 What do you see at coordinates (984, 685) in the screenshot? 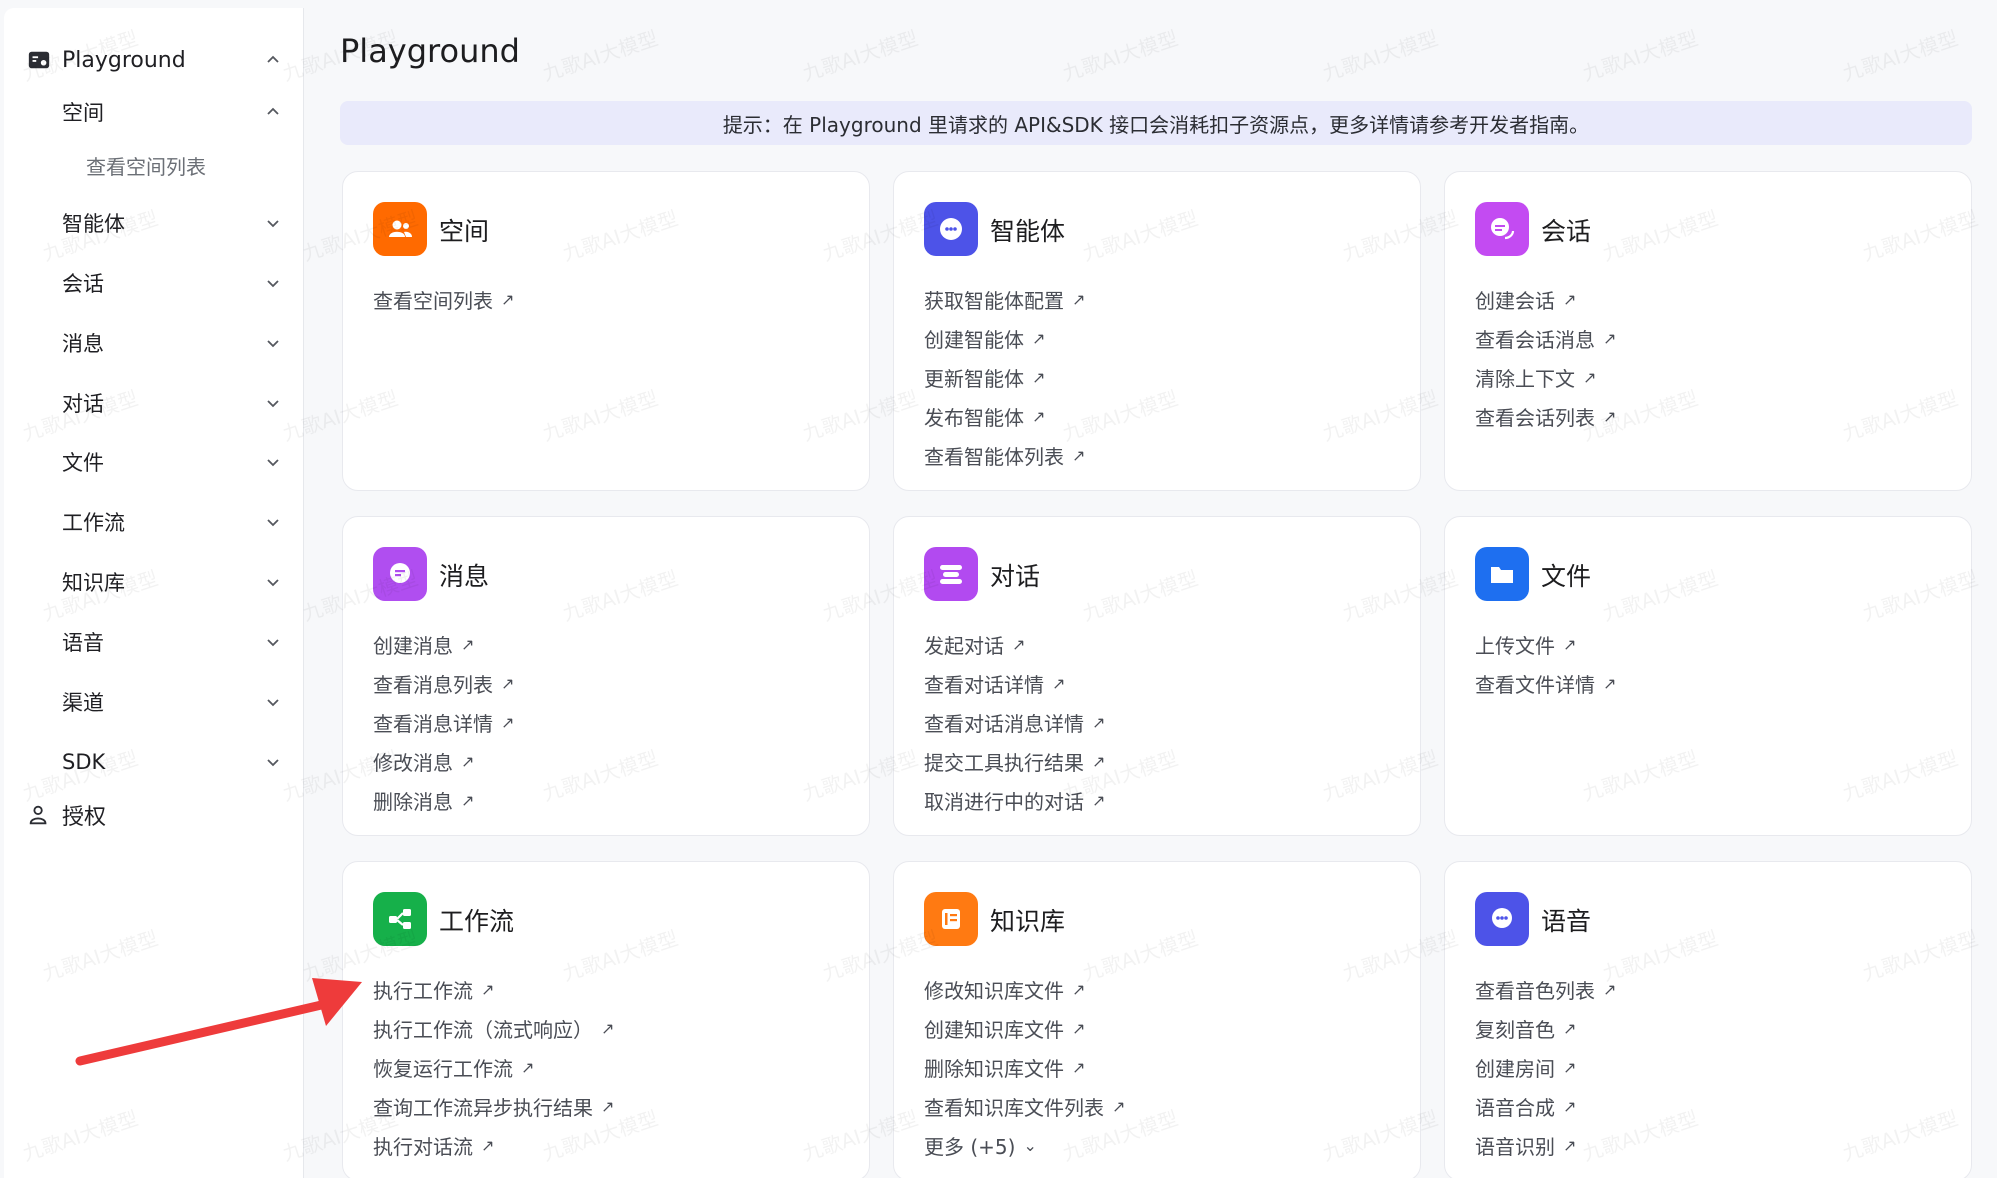
I see `api-link-label: 查看对话详情` at bounding box center [984, 685].